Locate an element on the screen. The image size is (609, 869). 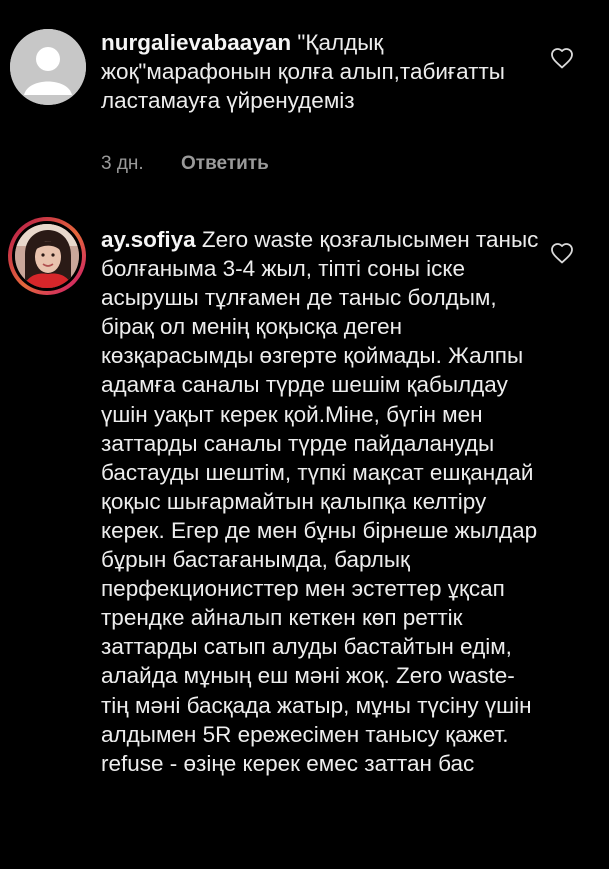
avatar is located at coordinates (47, 256).